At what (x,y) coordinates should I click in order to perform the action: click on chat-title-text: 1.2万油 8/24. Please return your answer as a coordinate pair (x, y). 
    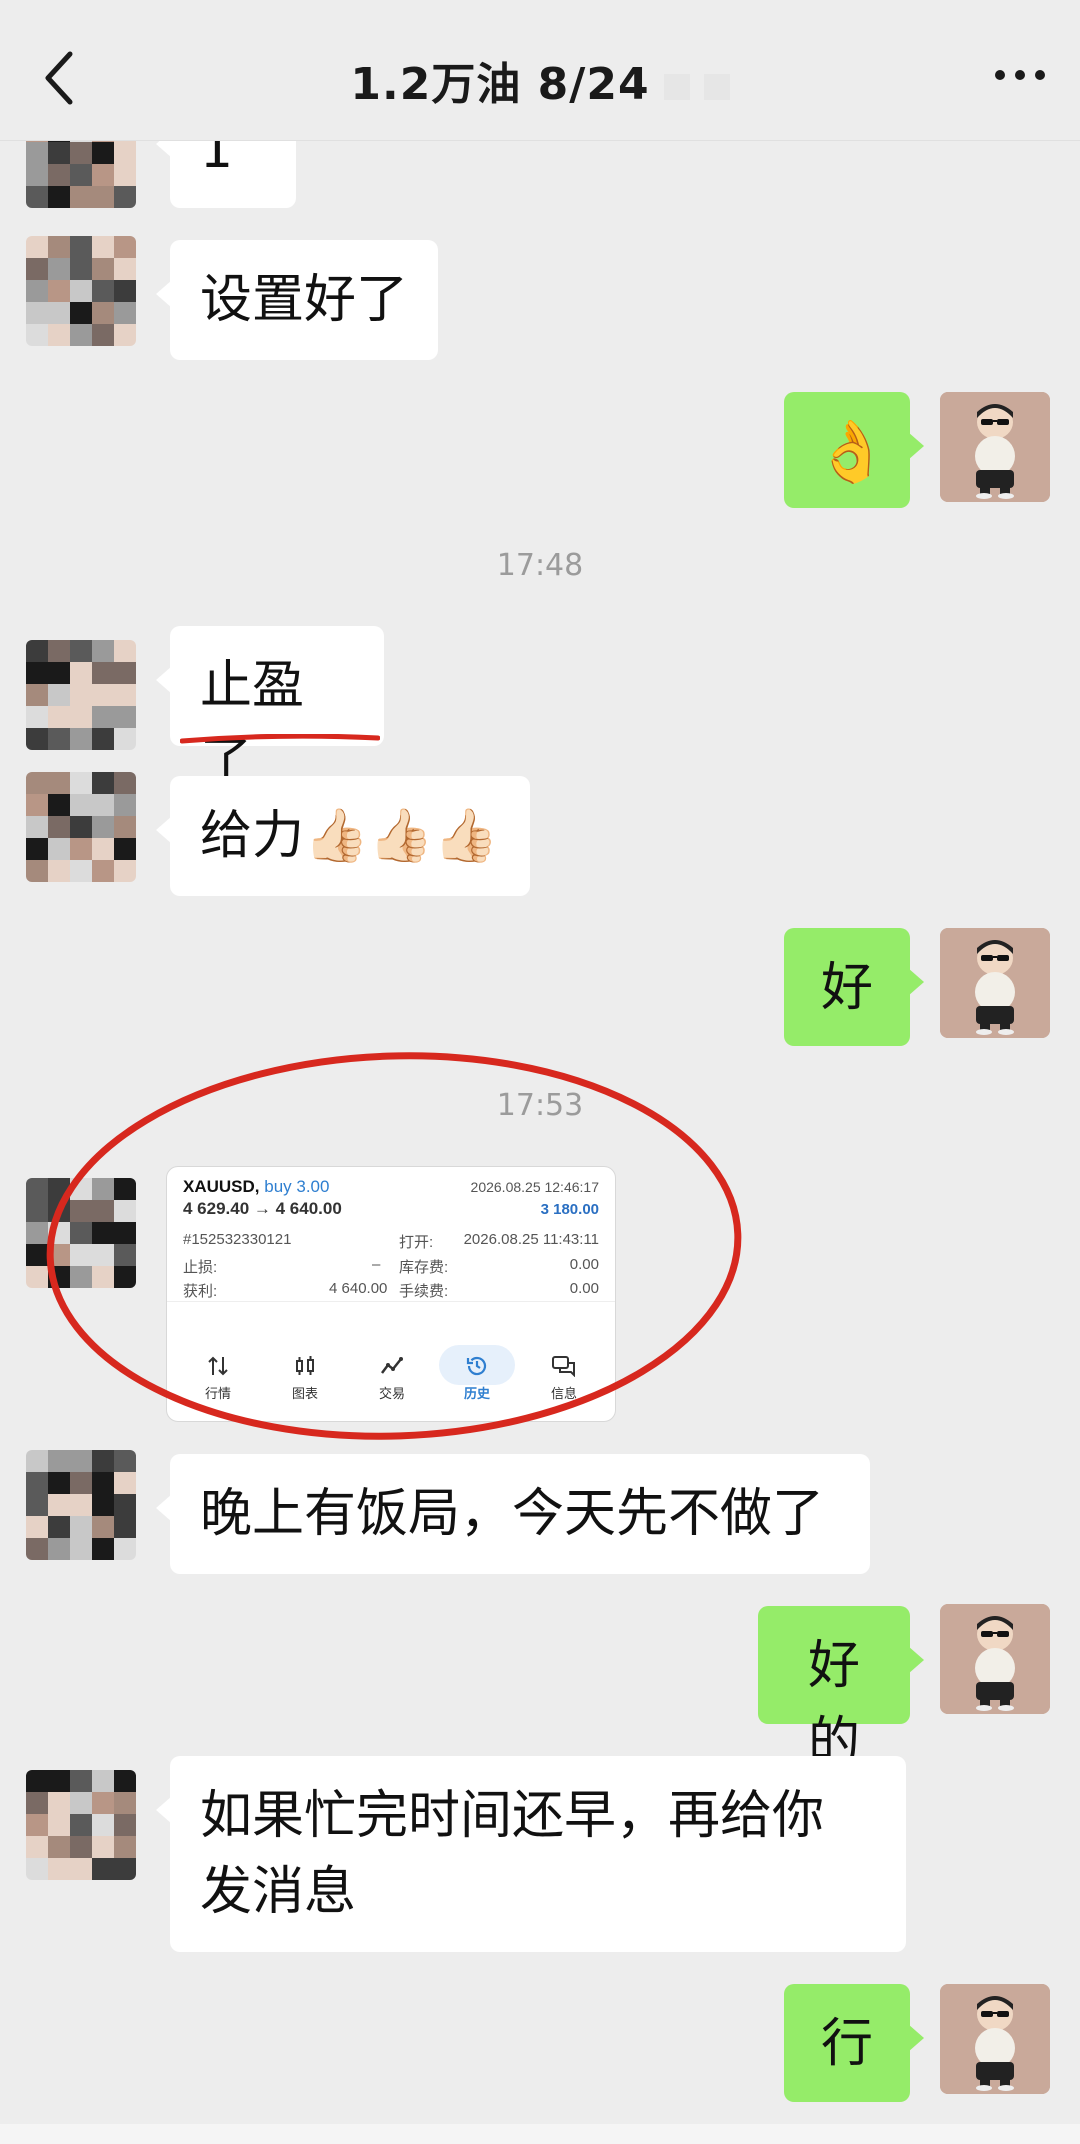
    Looking at the image, I should click on (500, 84).